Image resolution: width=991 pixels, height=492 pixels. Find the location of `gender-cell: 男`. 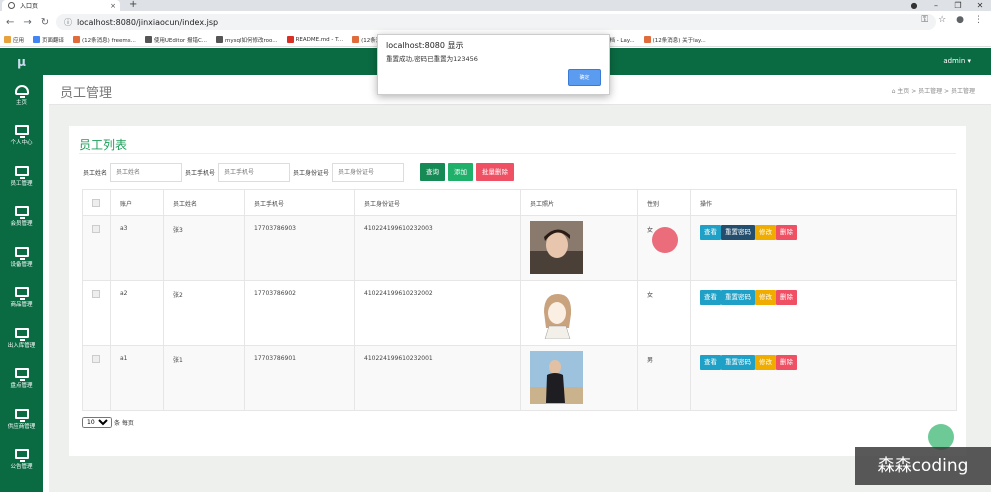

gender-cell: 男 is located at coordinates (664, 378).